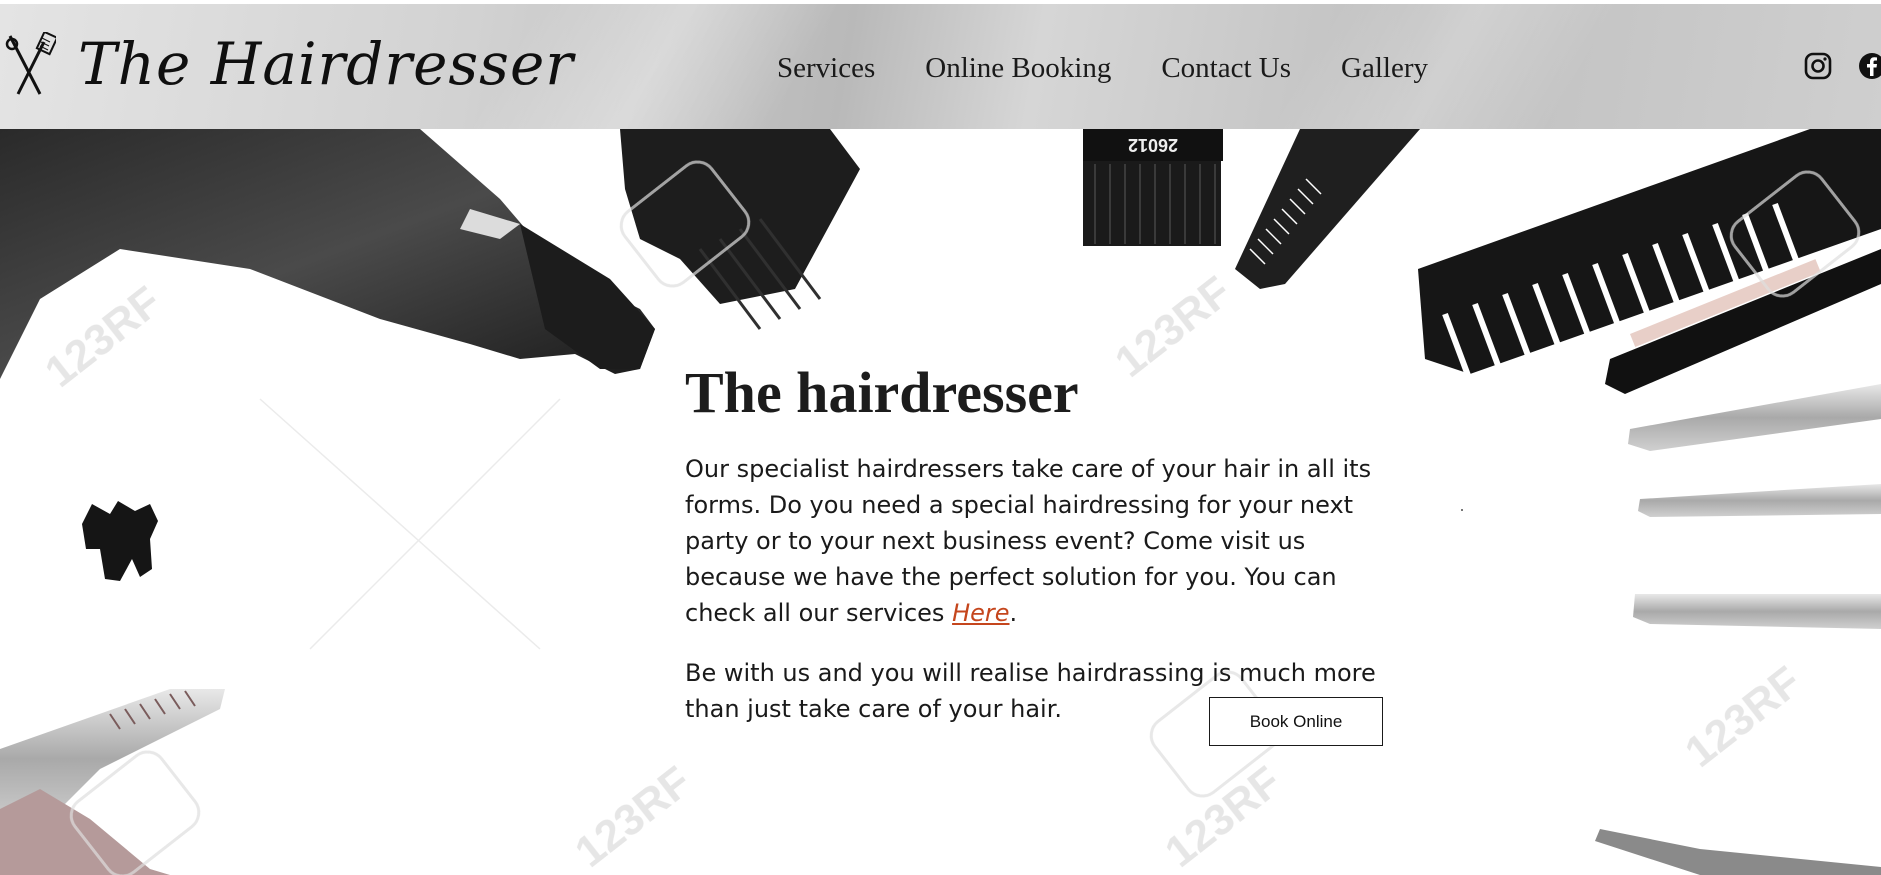 This screenshot has width=1881, height=875. What do you see at coordinates (1296, 721) in the screenshot?
I see `book-online-button: Book Online` at bounding box center [1296, 721].